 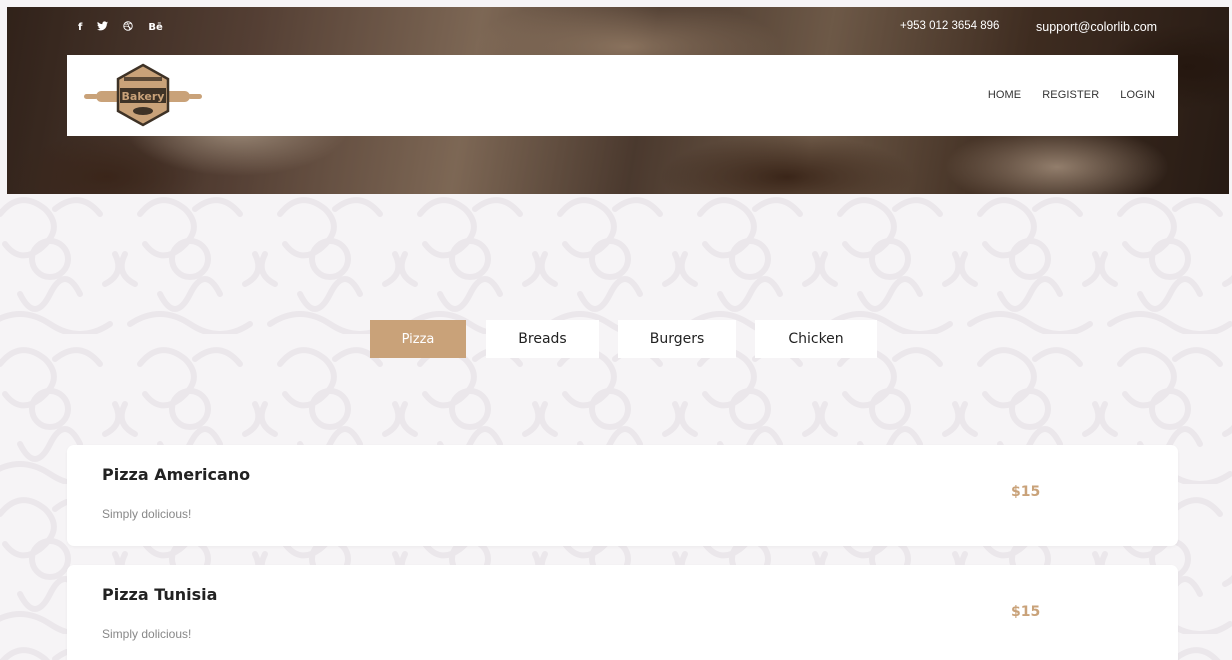 What do you see at coordinates (816, 339) in the screenshot?
I see `tab-chicken: Chicken` at bounding box center [816, 339].